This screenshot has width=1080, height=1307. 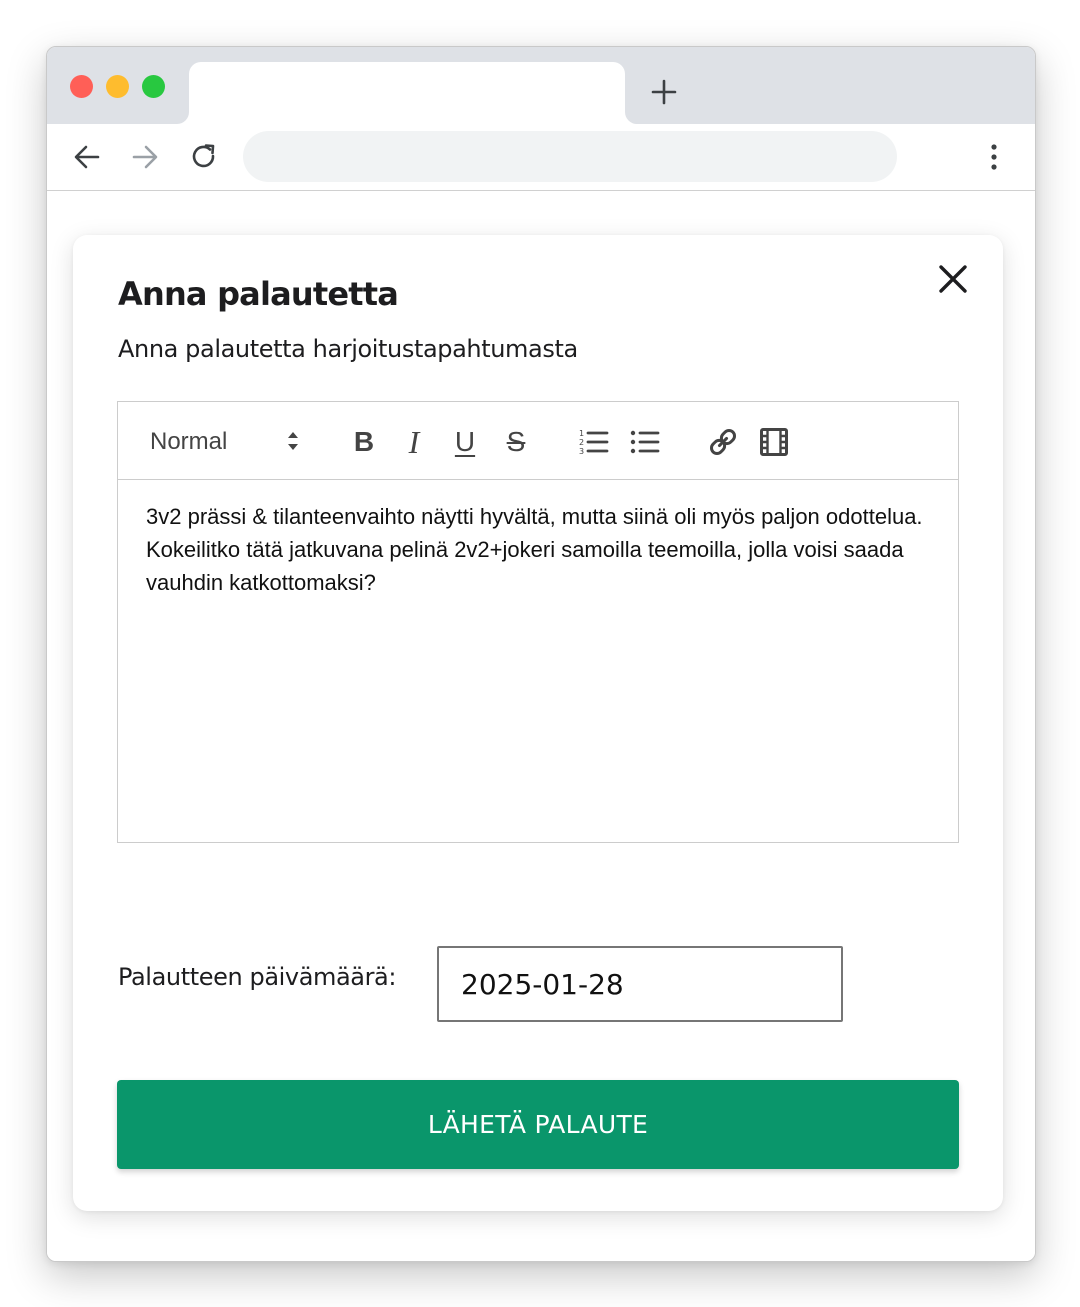 I want to click on ordered-list-button: 1 2 3, so click(x=594, y=442).